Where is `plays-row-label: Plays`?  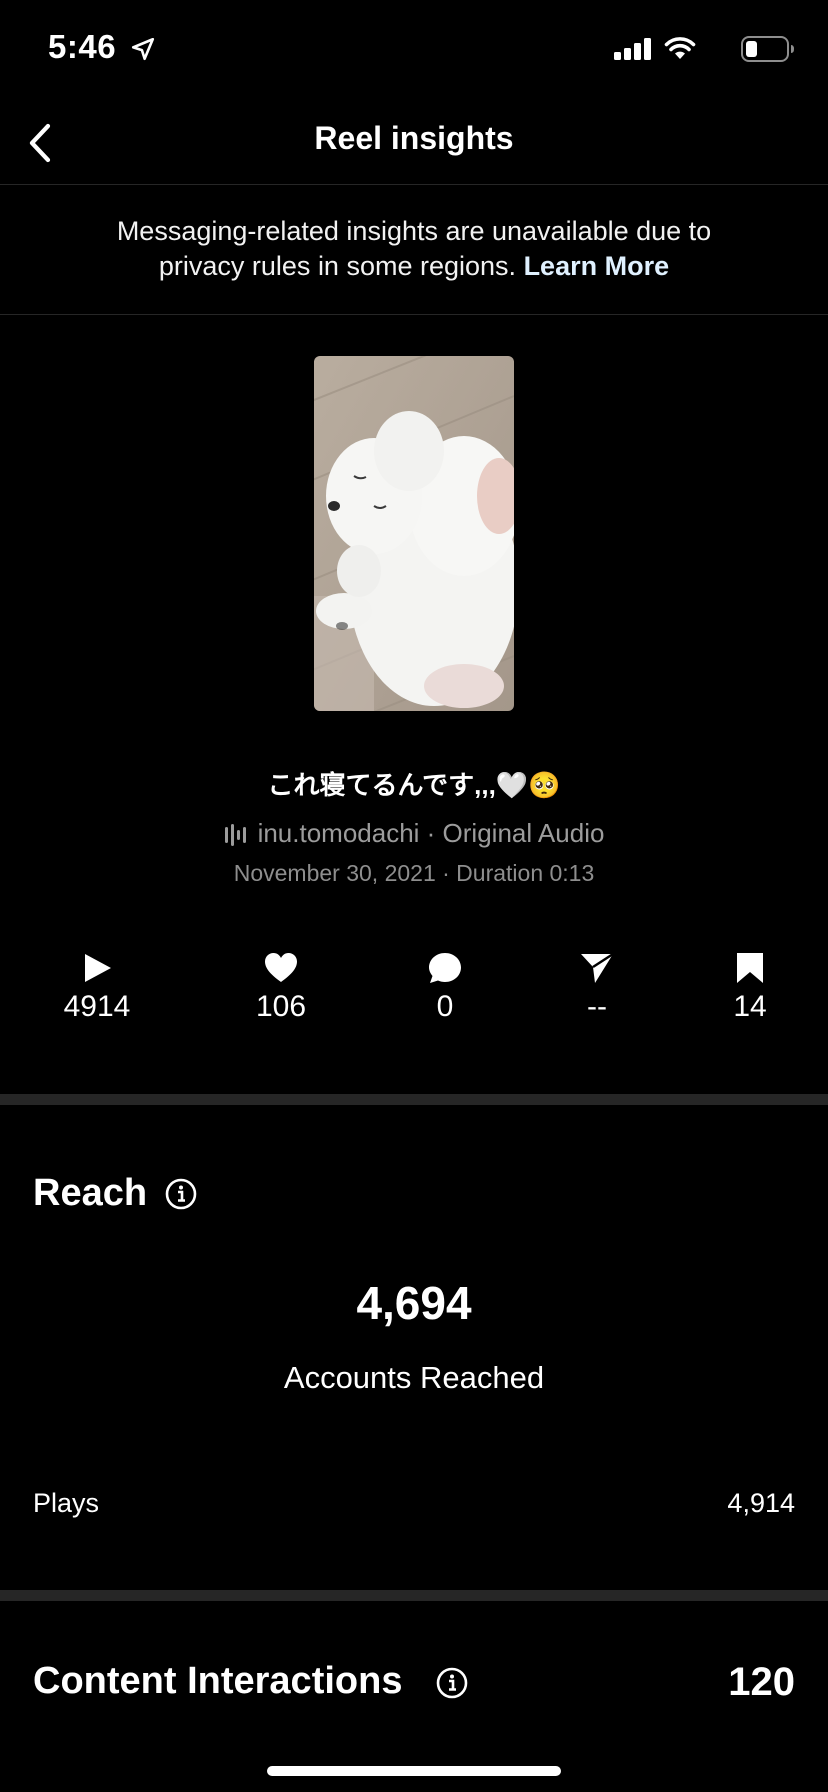 plays-row-label: Plays is located at coordinates (66, 1503).